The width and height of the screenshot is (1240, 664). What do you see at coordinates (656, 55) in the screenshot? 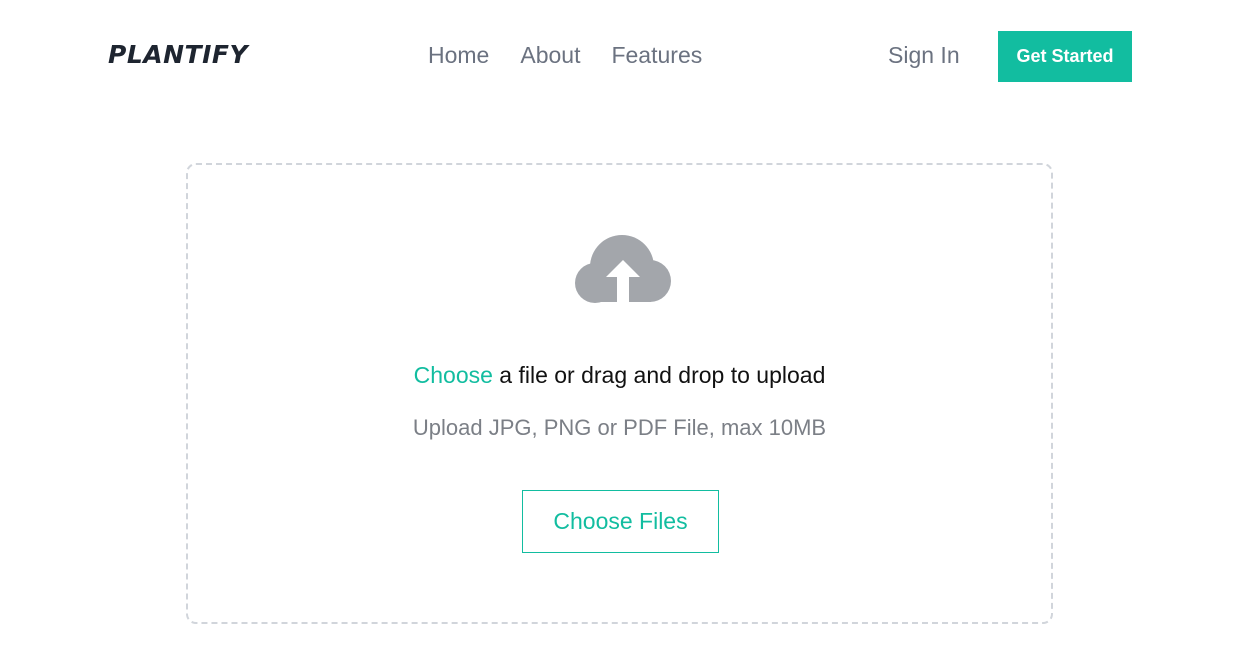
I see `nav-features-link: Features` at bounding box center [656, 55].